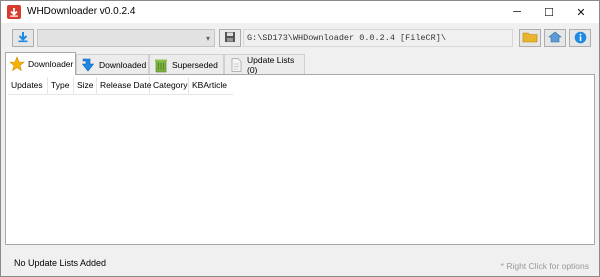 The width and height of the screenshot is (600, 277). What do you see at coordinates (51, 64) in the screenshot?
I see `tab-label: Downloader` at bounding box center [51, 64].